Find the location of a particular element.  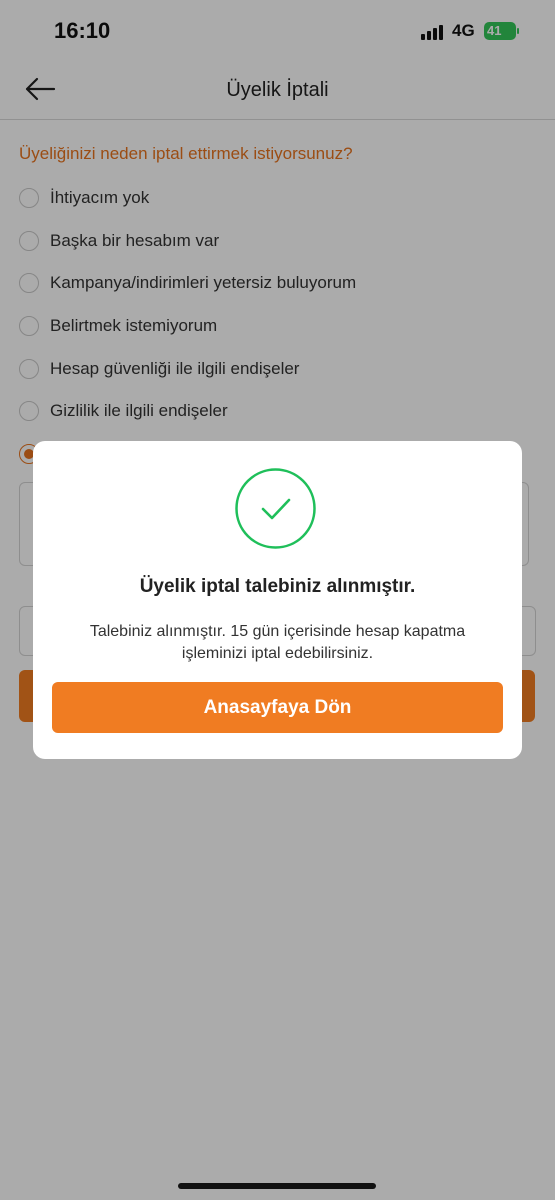

dialog-title: Üyelik iptal talebiniz alınmıştır. is located at coordinates (277, 586).